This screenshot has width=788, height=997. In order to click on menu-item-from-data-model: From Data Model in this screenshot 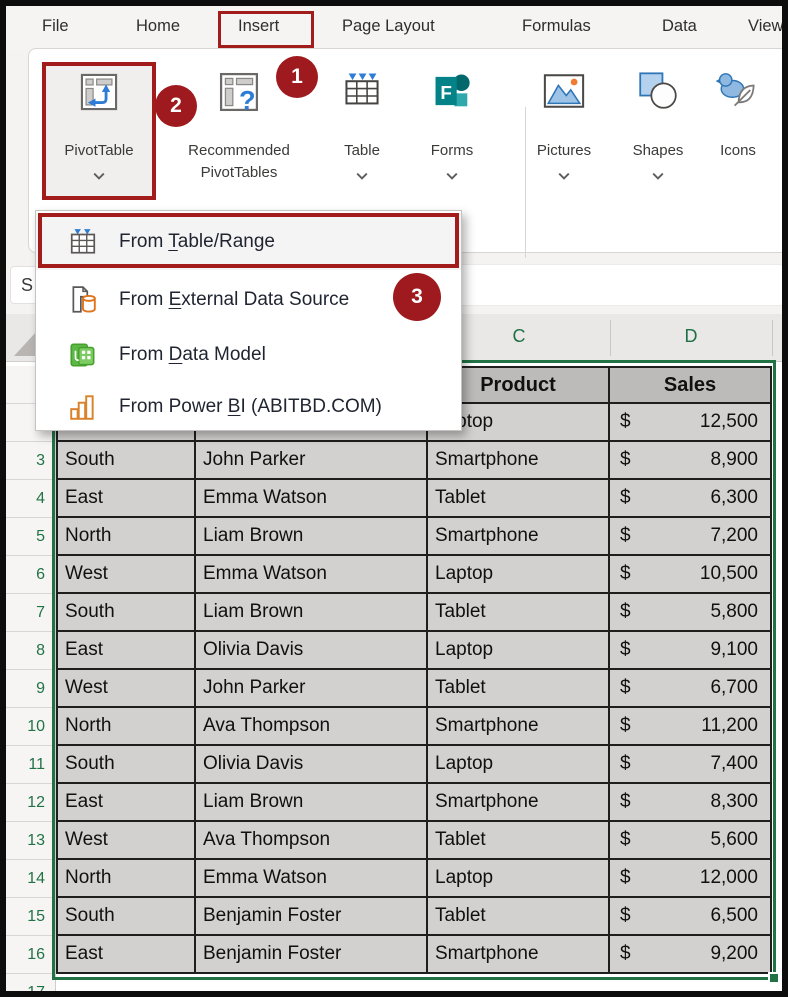, I will do `click(248, 355)`.